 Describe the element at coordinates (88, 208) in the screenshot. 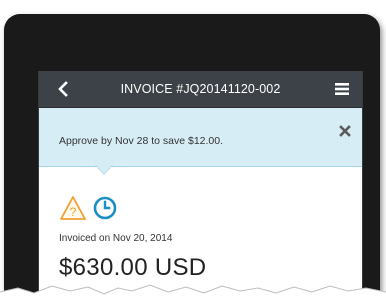

I see `status-icons: ?` at that location.